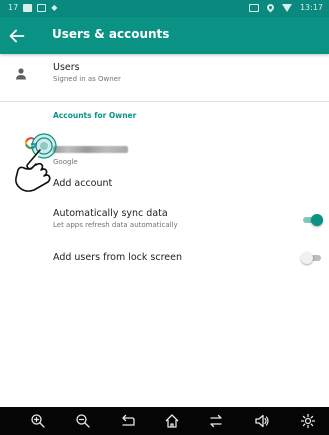 This screenshot has width=329, height=435. Describe the element at coordinates (216, 421) in the screenshot. I see `recents-icon` at that location.